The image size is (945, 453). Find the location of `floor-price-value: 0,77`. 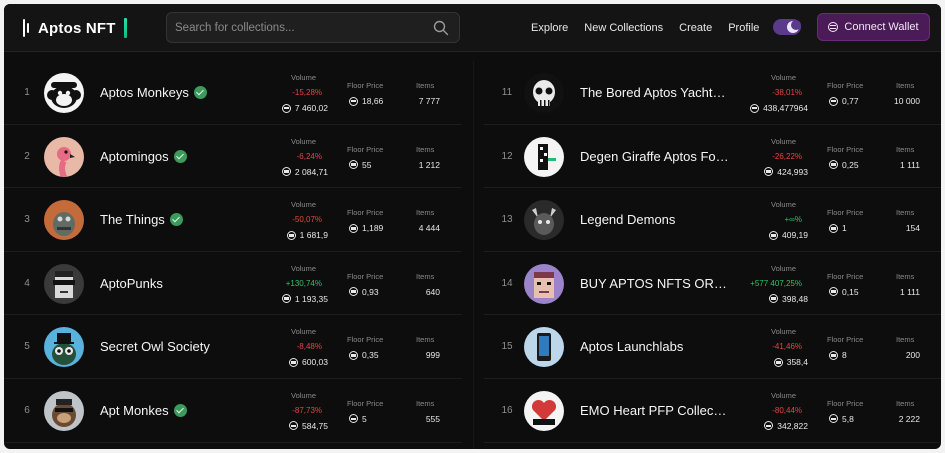

floor-price-value: 0,77 is located at coordinates (844, 101).